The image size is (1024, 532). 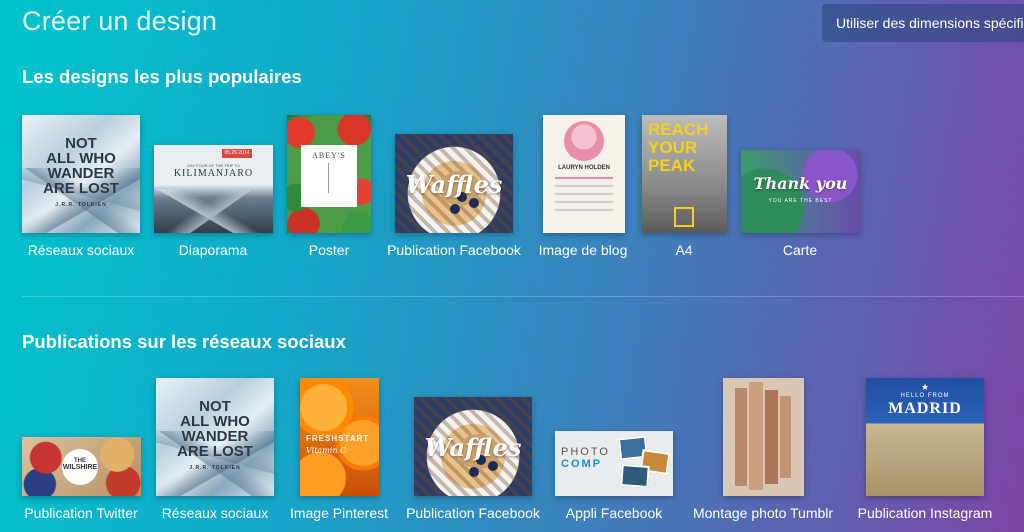 What do you see at coordinates (614, 513) in the screenshot?
I see `tile-label: Appli Facebook` at bounding box center [614, 513].